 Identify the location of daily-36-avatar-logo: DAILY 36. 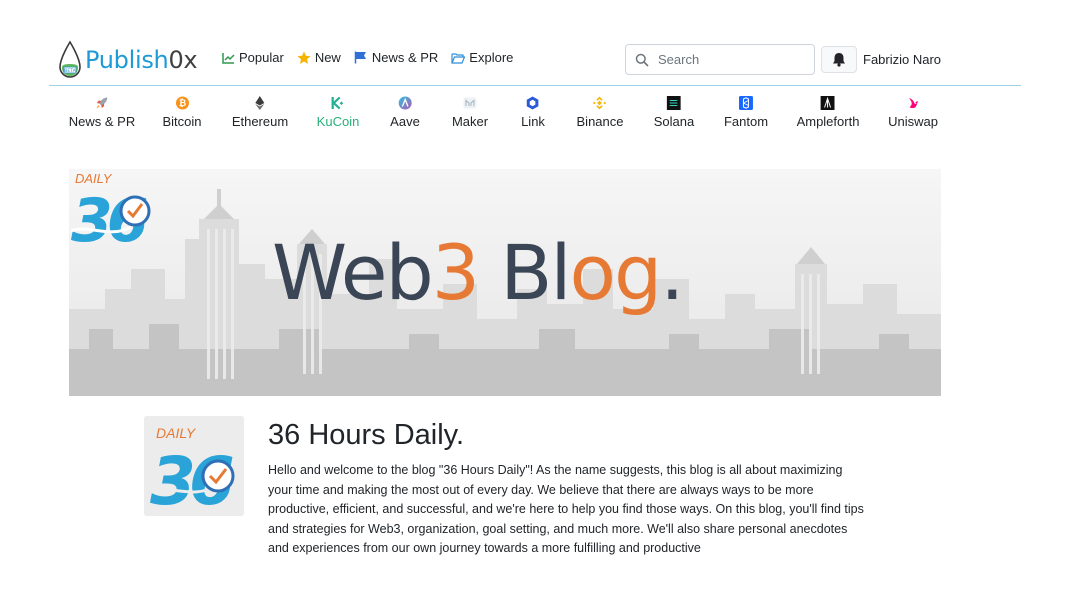
(194, 466).